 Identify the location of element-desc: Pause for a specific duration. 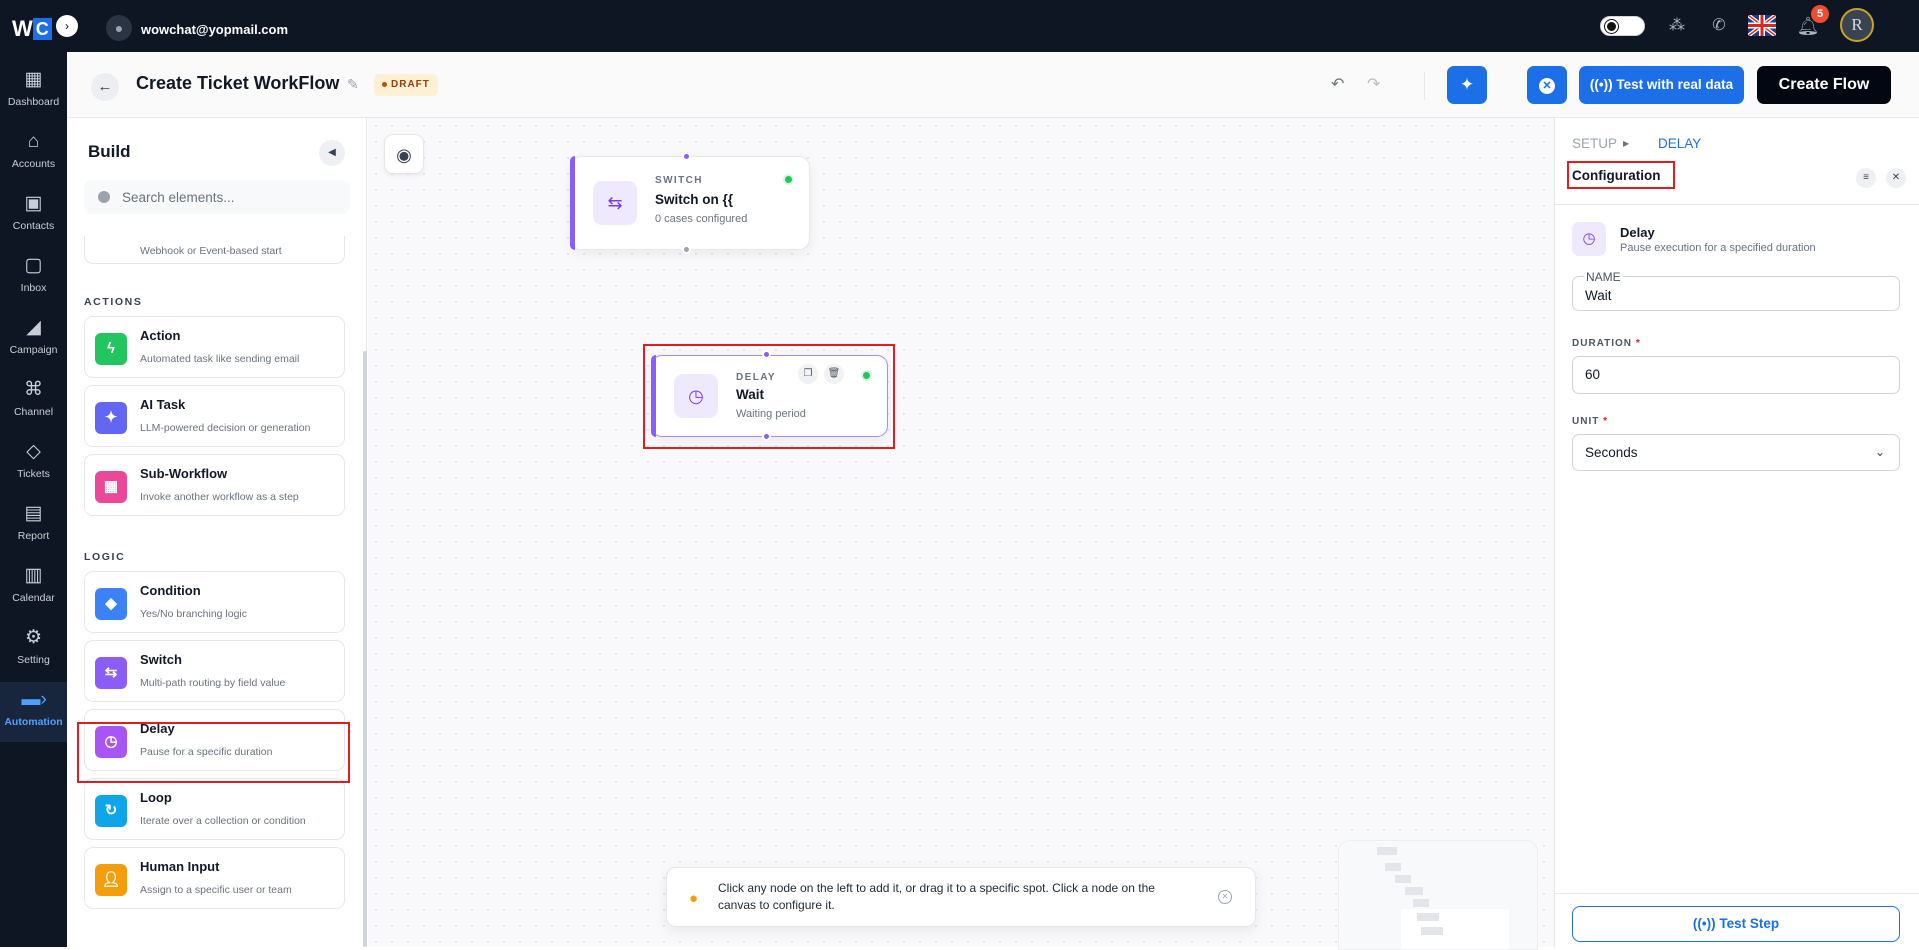
(206, 752).